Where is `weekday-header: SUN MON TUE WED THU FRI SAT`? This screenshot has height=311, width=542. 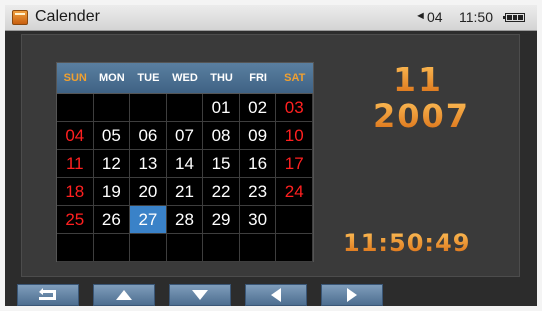 weekday-header: SUN MON TUE WED THU FRI SAT is located at coordinates (185, 78).